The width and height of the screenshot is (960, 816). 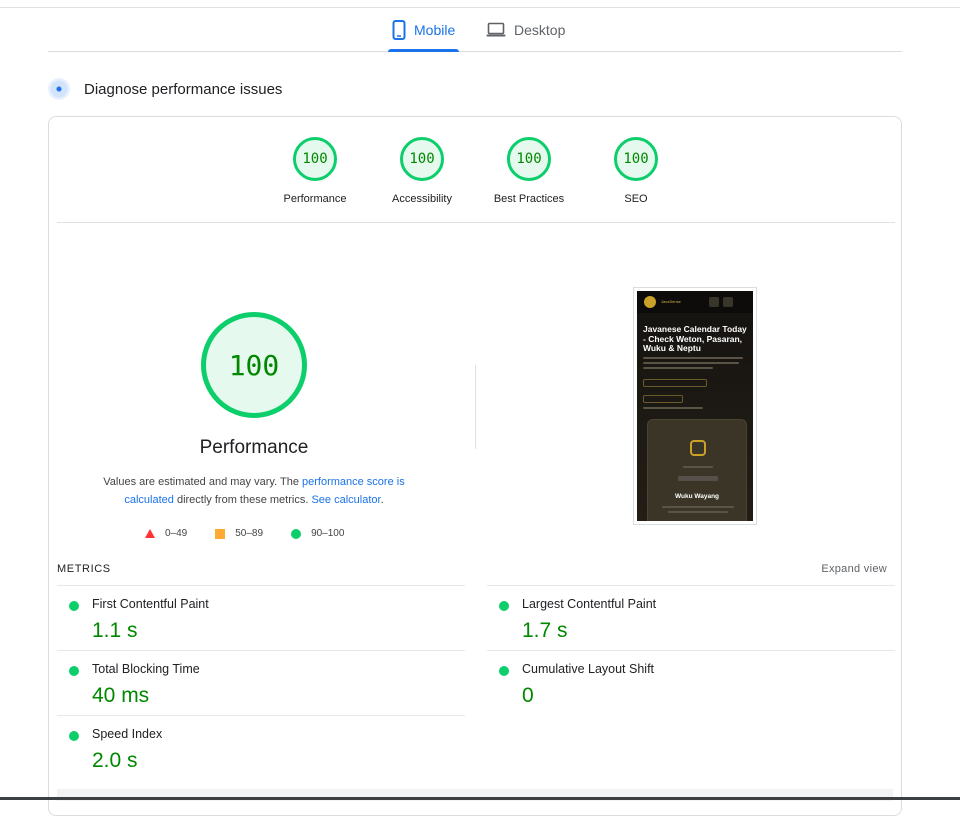 I want to click on circle-icon, so click(x=296, y=533).